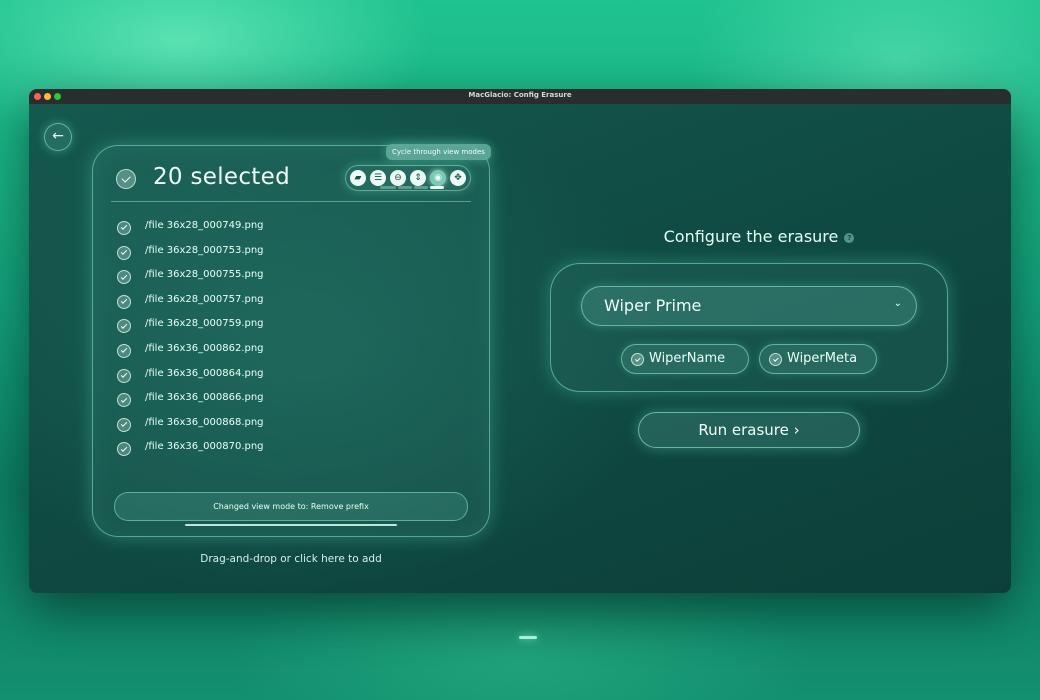  I want to click on file-name: /file 36x28_000749.png, so click(204, 225).